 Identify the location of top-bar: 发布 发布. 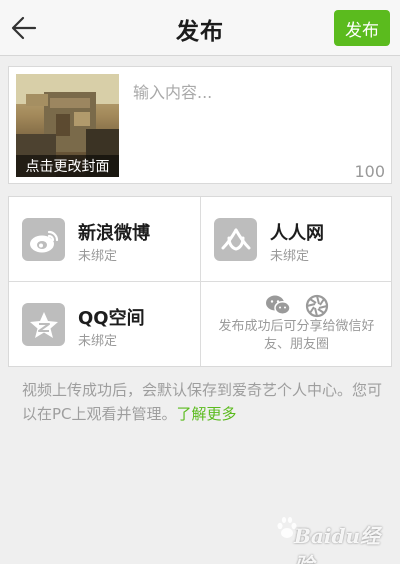
(200, 28).